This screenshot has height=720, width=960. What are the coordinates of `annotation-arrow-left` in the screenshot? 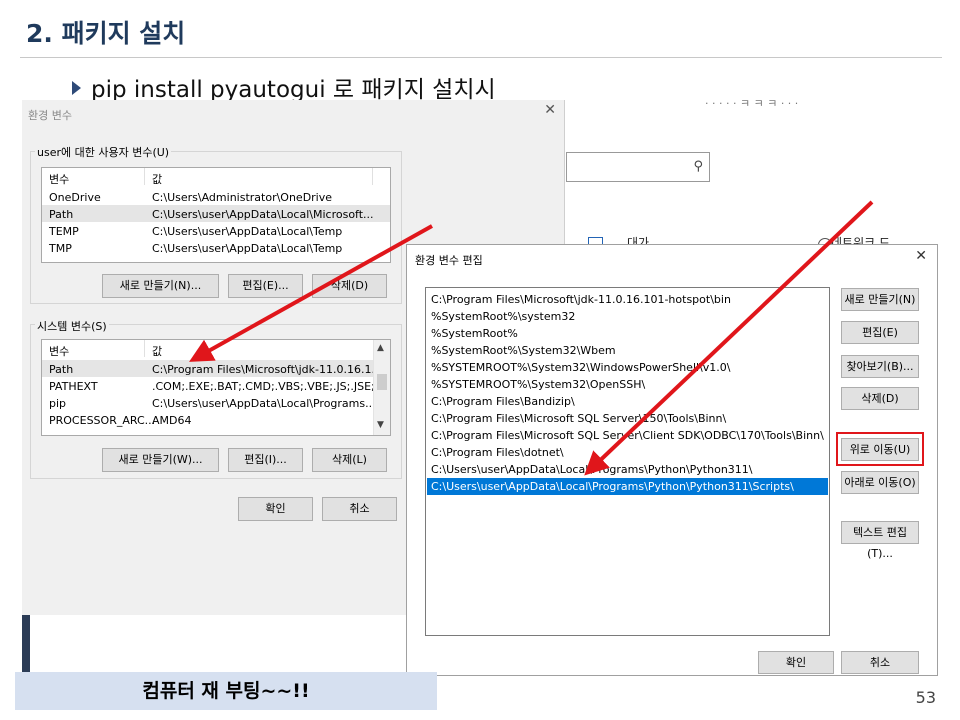 It's located at (311, 293).